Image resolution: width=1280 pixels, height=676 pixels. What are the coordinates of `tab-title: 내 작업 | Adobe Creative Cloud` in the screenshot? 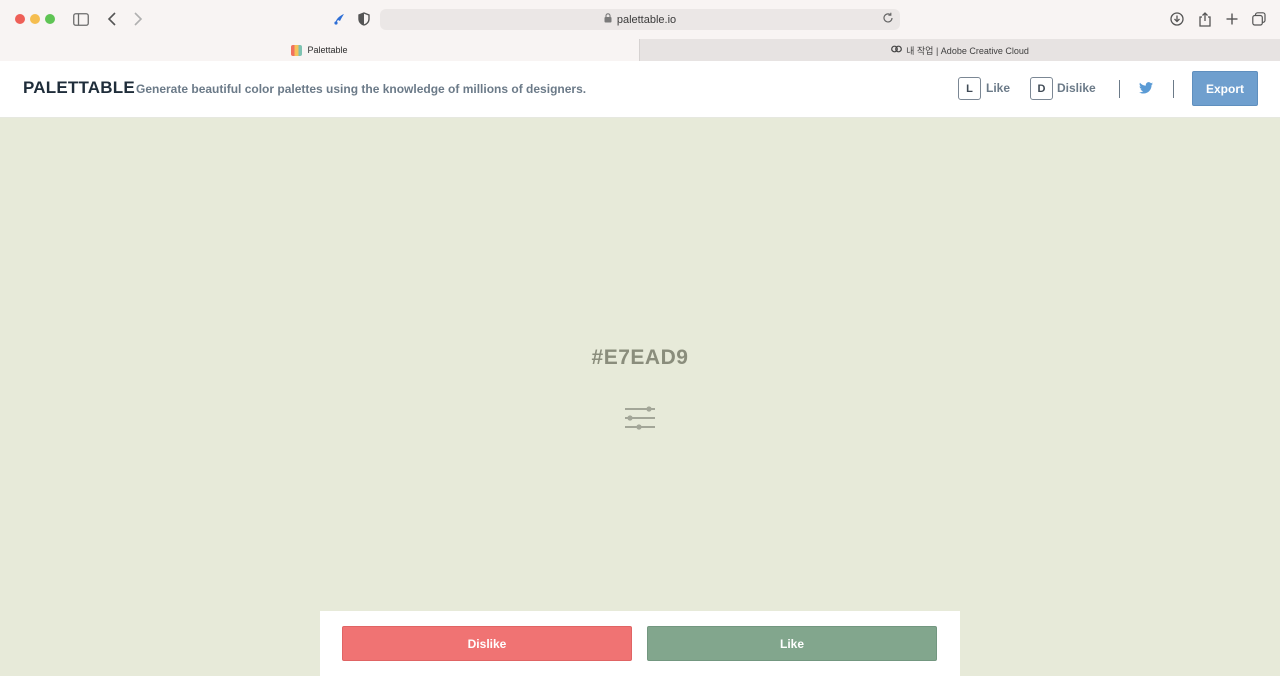 It's located at (967, 50).